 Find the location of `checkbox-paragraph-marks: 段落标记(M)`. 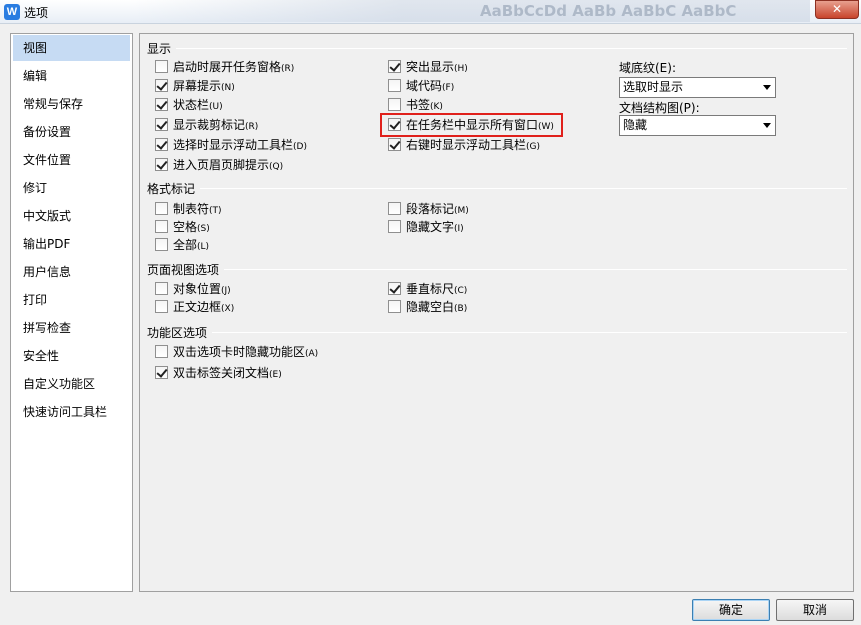

checkbox-paragraph-marks: 段落标记(M) is located at coordinates (428, 209).